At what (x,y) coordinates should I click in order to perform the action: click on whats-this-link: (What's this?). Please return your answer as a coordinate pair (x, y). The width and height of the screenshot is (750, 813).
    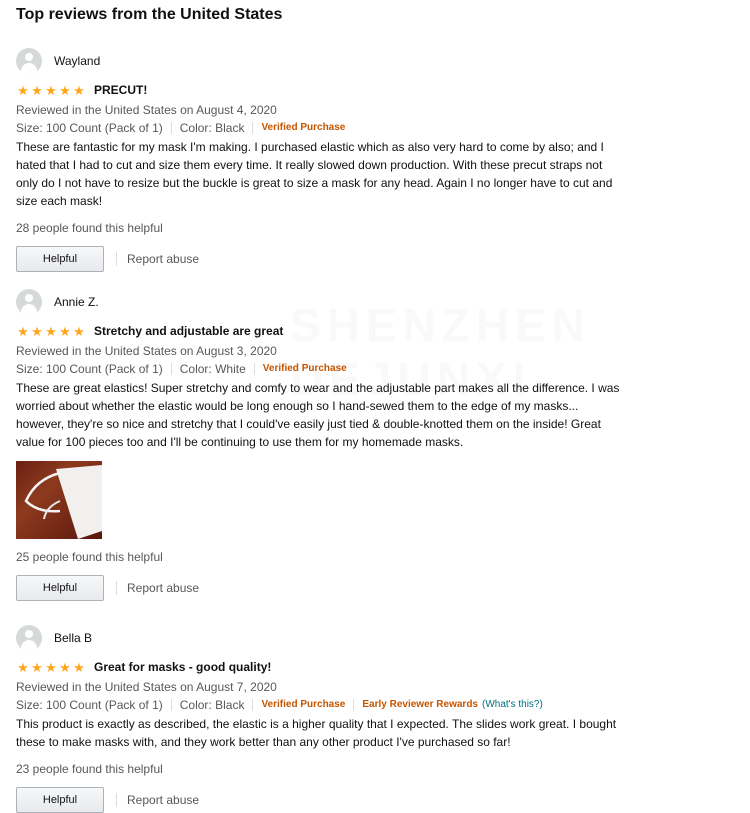
    Looking at the image, I should click on (512, 705).